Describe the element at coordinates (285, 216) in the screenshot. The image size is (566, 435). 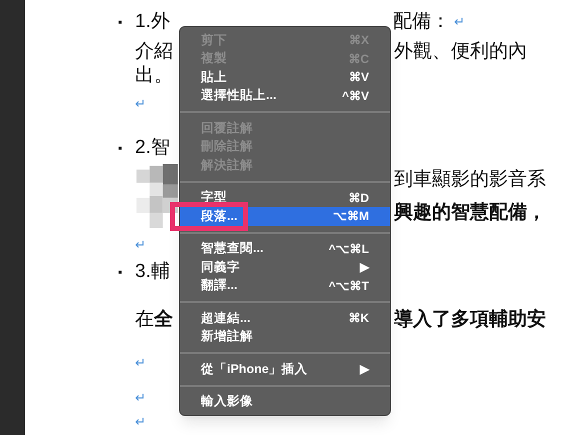
I see `menu-item: 段落... ⌥⌘M` at that location.